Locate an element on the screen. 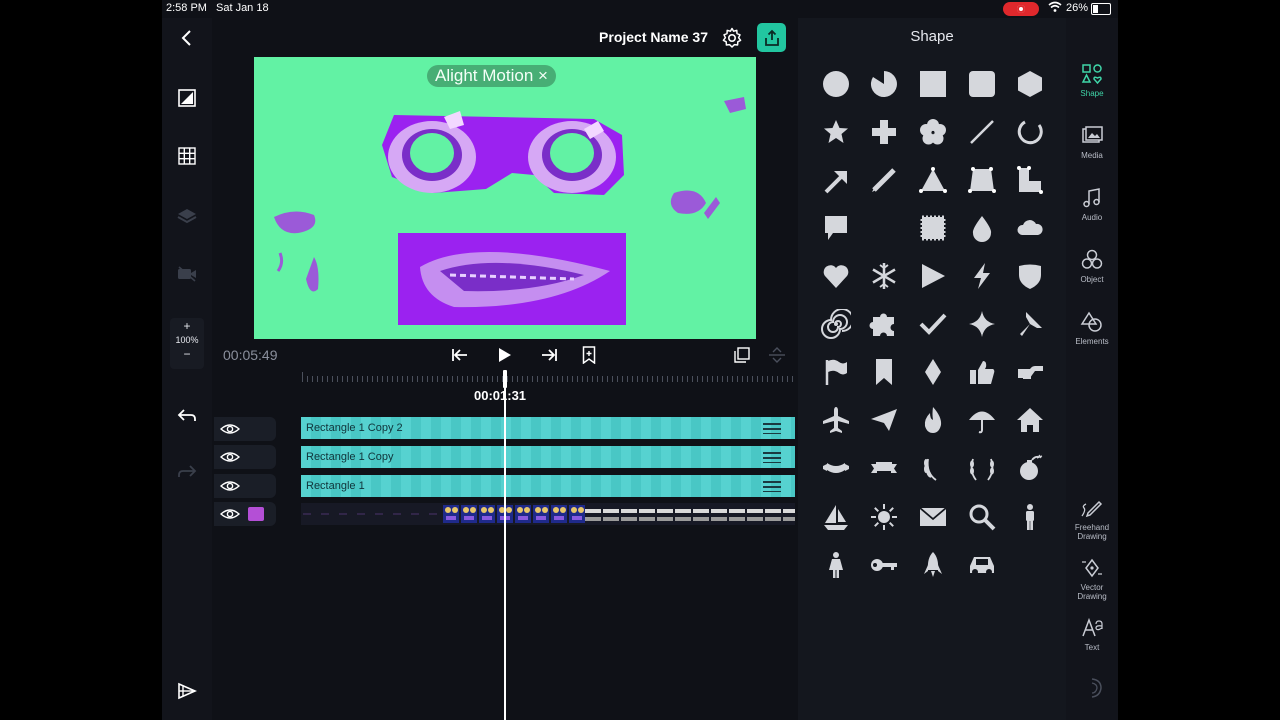 The width and height of the screenshot is (1280, 720). tab-audio: Audio is located at coordinates (1092, 204).